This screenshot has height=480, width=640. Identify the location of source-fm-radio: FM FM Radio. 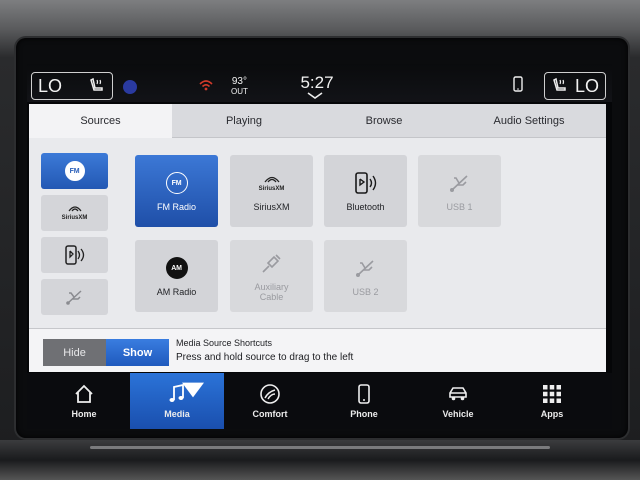
(176, 191).